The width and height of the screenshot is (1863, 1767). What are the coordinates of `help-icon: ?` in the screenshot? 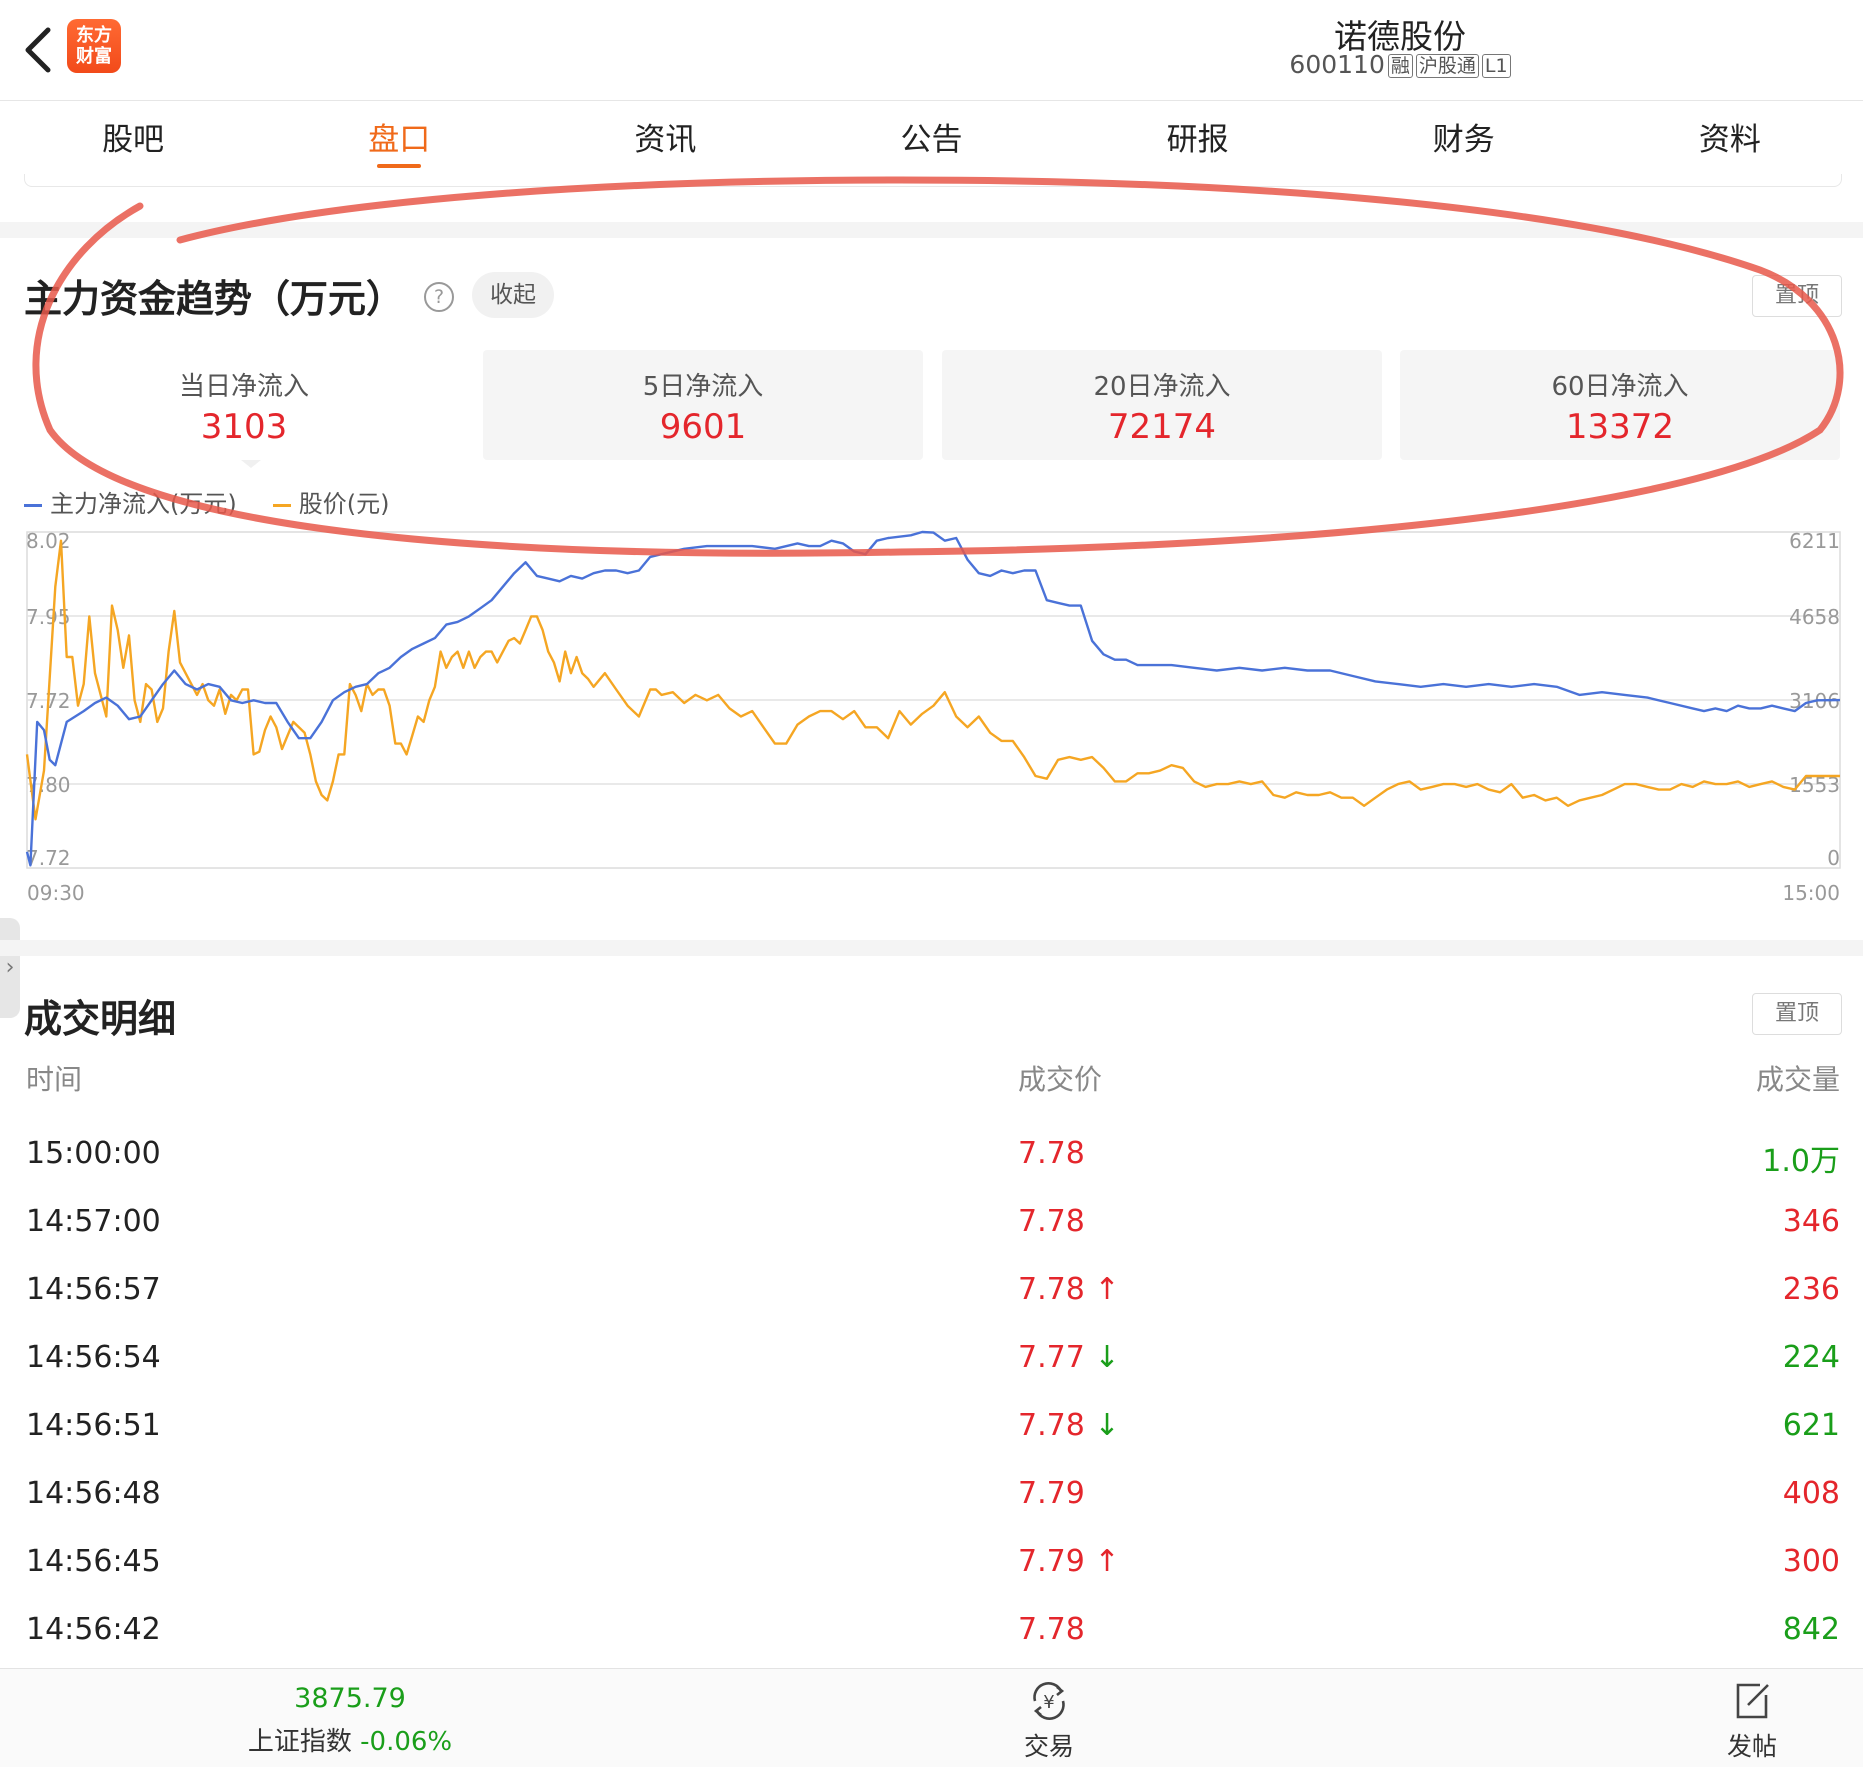 It's located at (439, 297).